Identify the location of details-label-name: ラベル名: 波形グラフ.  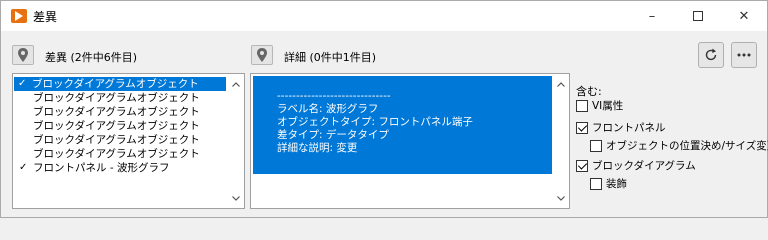
(328, 109).